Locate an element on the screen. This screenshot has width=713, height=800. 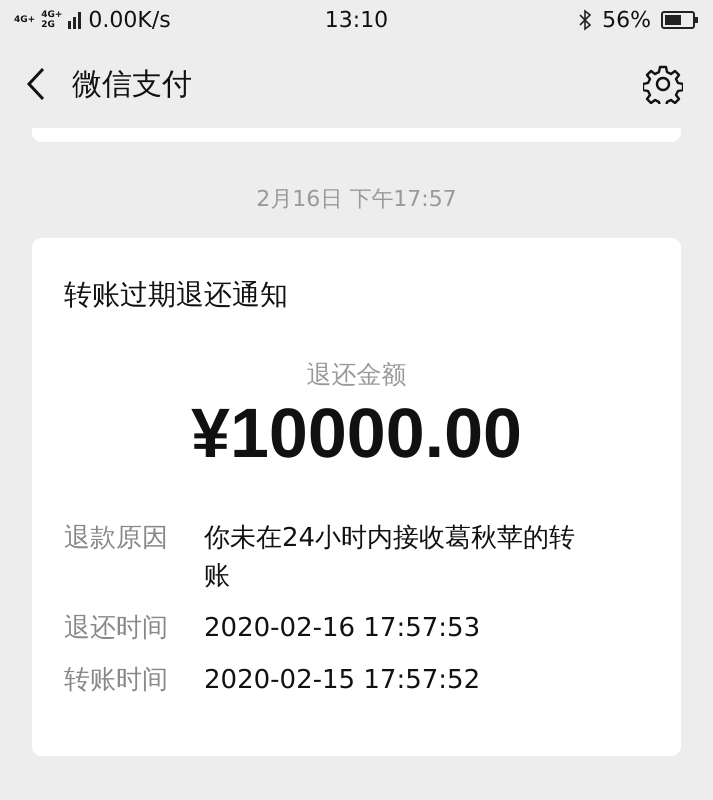
network-speed: 0.00K/s is located at coordinates (129, 20).